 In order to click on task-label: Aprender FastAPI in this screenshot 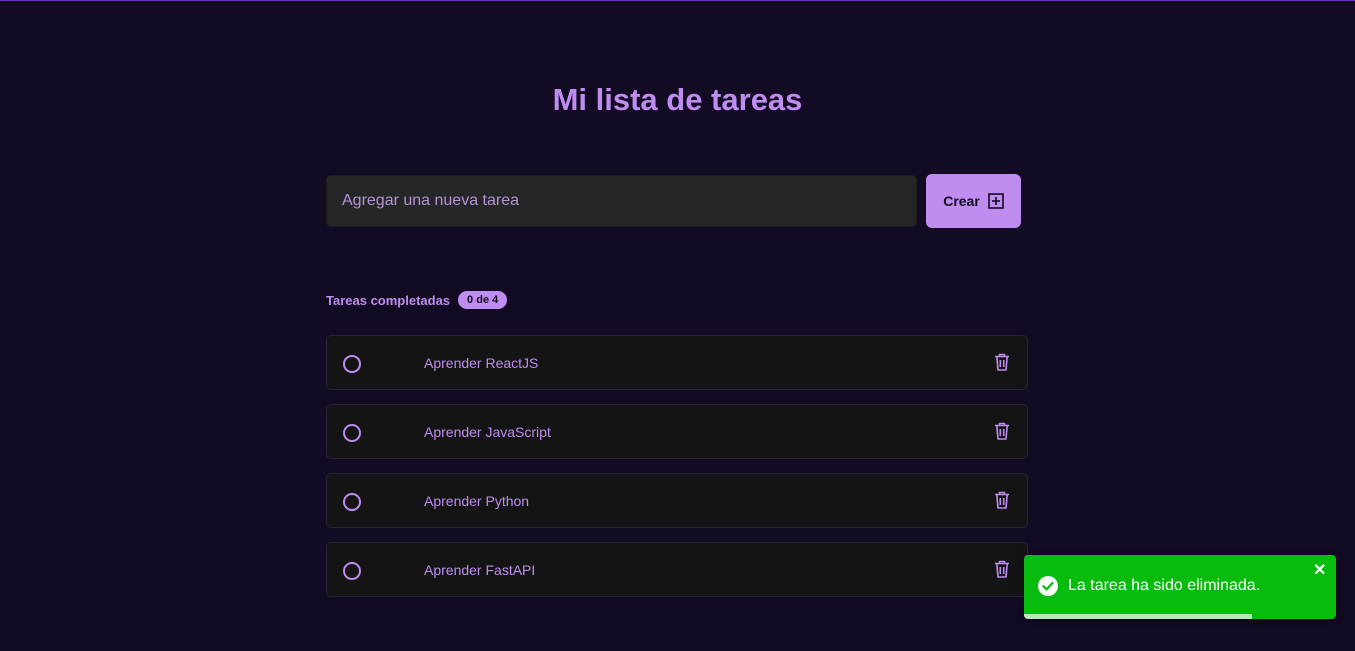, I will do `click(480, 570)`.